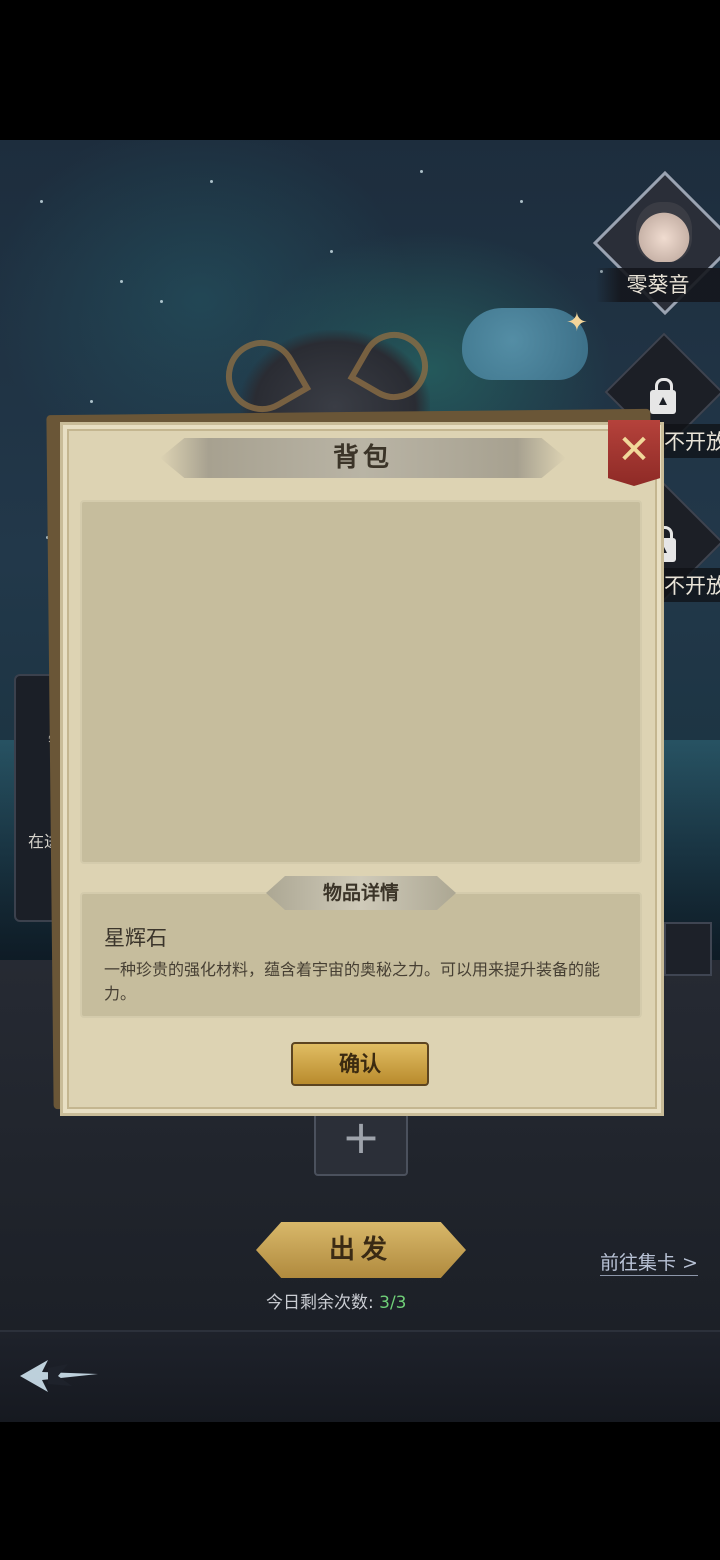  What do you see at coordinates (320, 1303) in the screenshot?
I see `attempts-label: 今日剩余次数:` at bounding box center [320, 1303].